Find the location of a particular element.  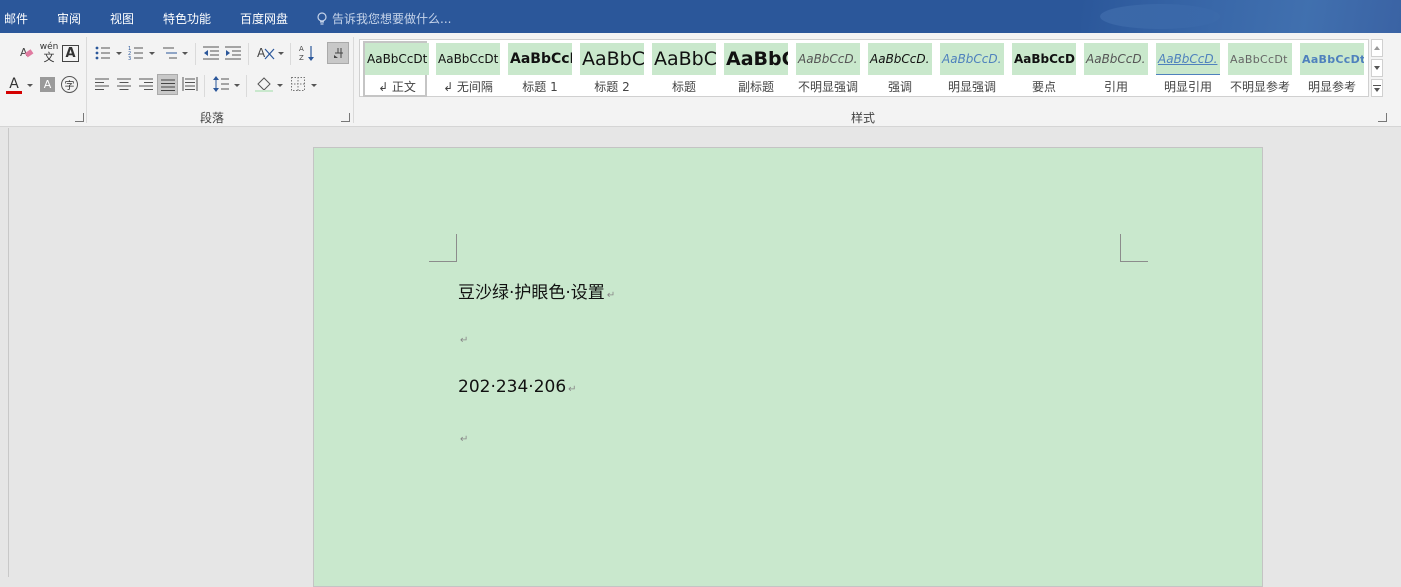

multilevel-list-button is located at coordinates (170, 53).